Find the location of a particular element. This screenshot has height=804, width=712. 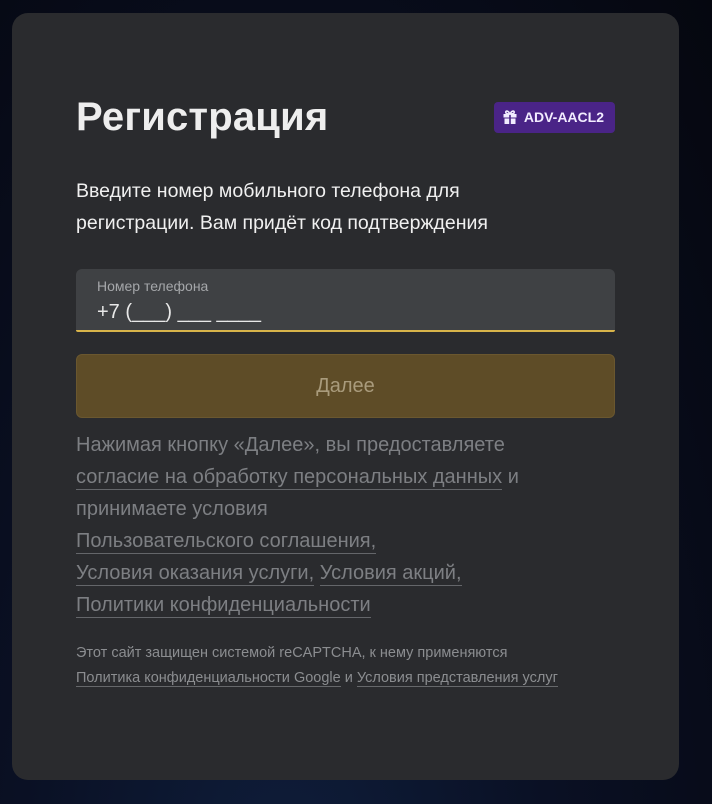

next-button: Далее is located at coordinates (345, 386).